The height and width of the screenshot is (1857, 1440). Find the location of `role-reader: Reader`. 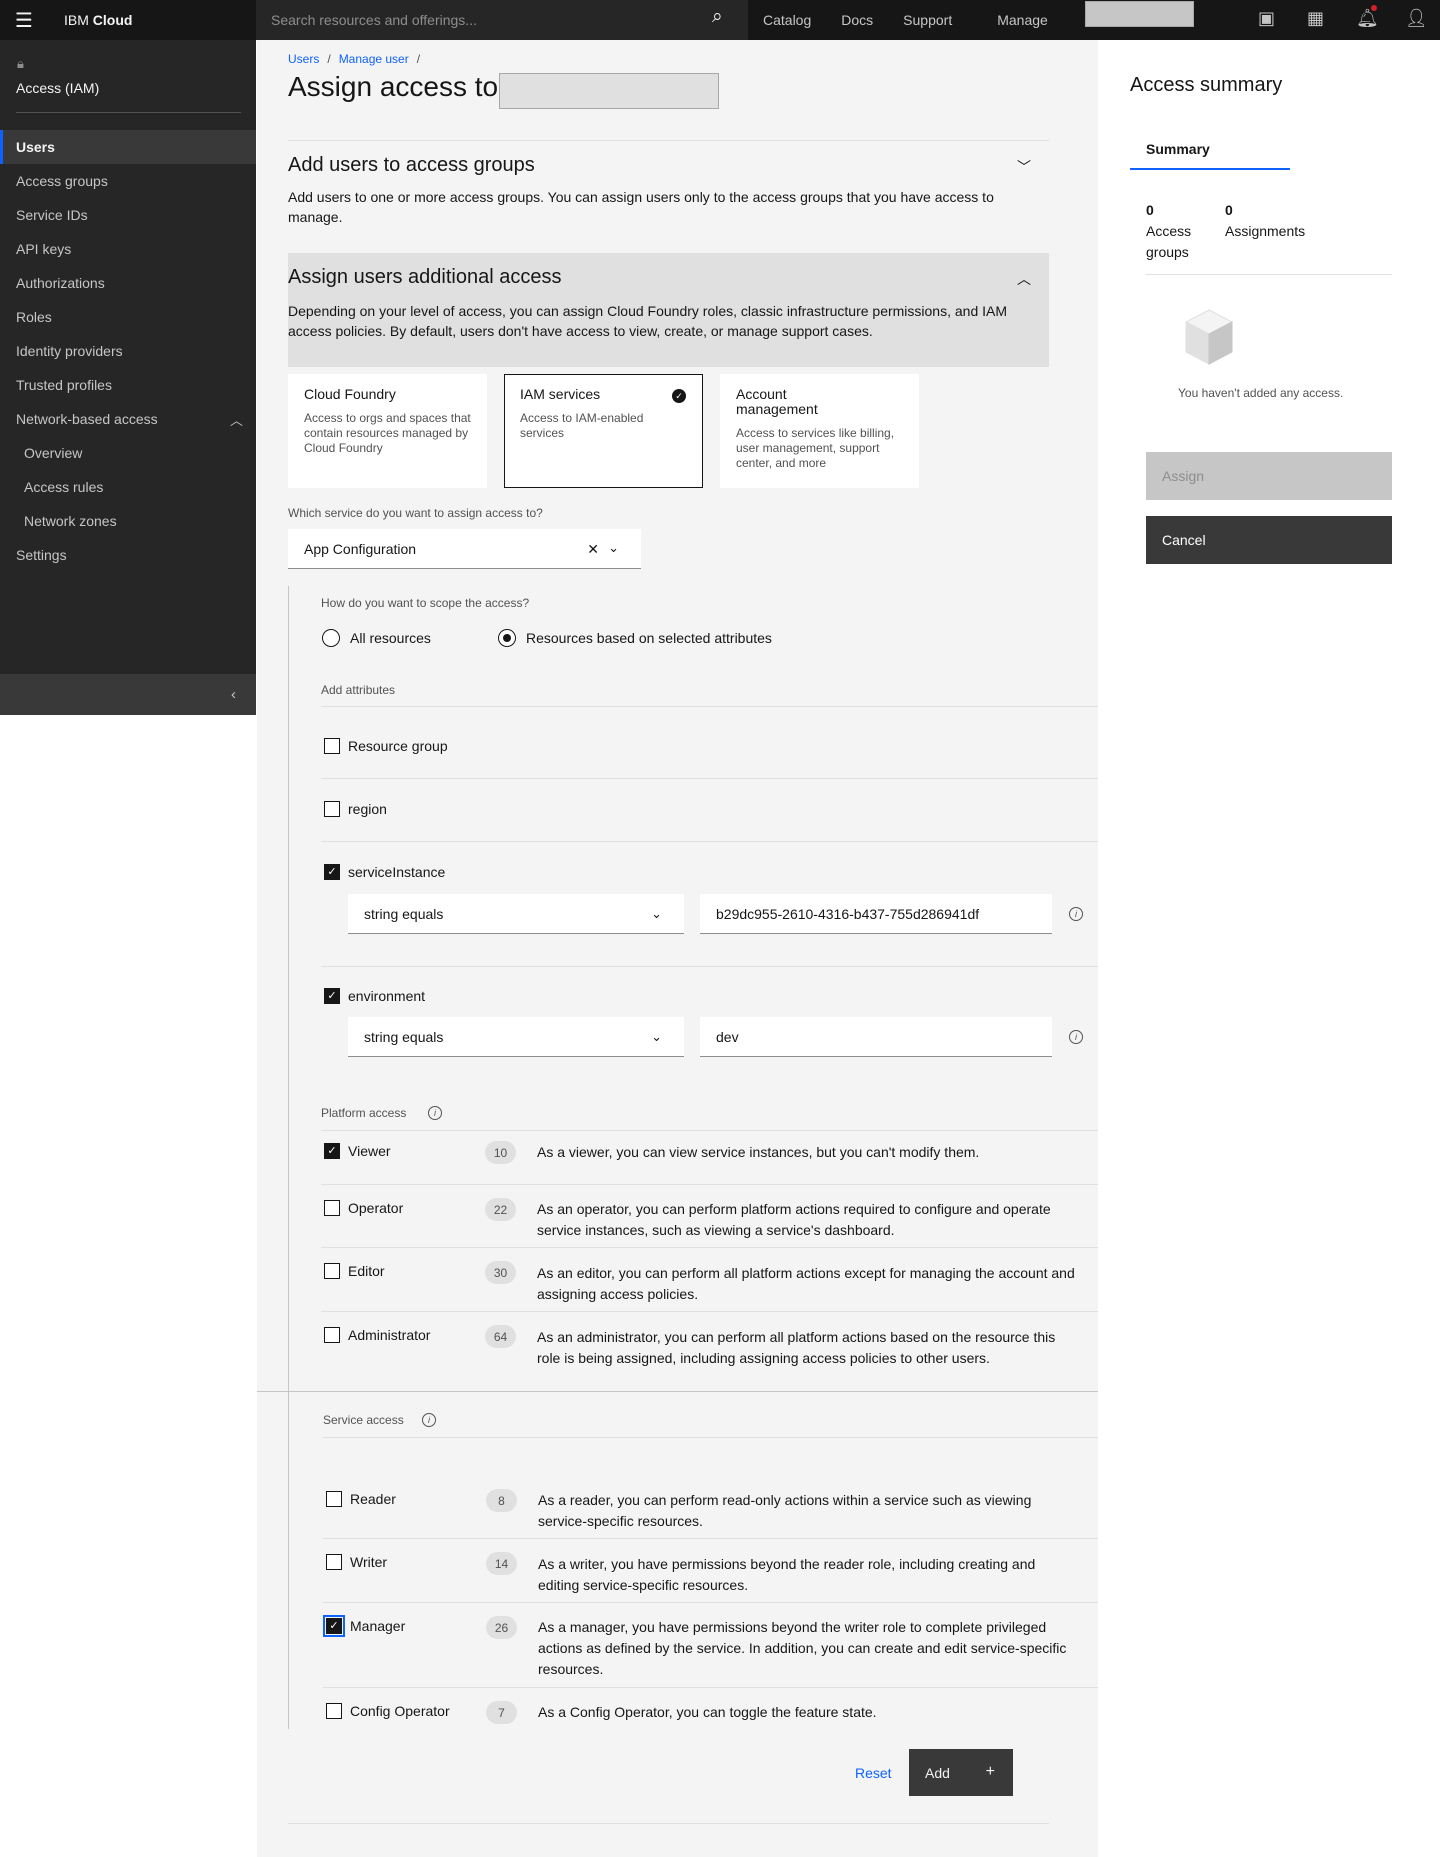

role-reader: Reader is located at coordinates (361, 1499).